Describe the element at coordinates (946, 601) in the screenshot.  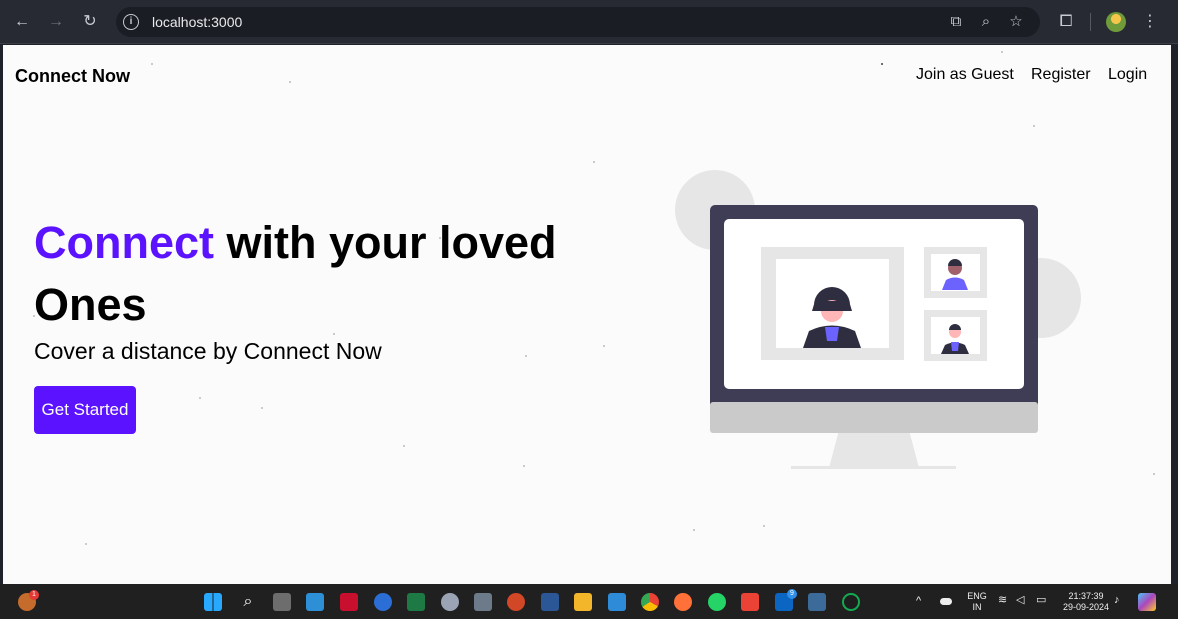
I see `onedrive-cloud-icon` at that location.